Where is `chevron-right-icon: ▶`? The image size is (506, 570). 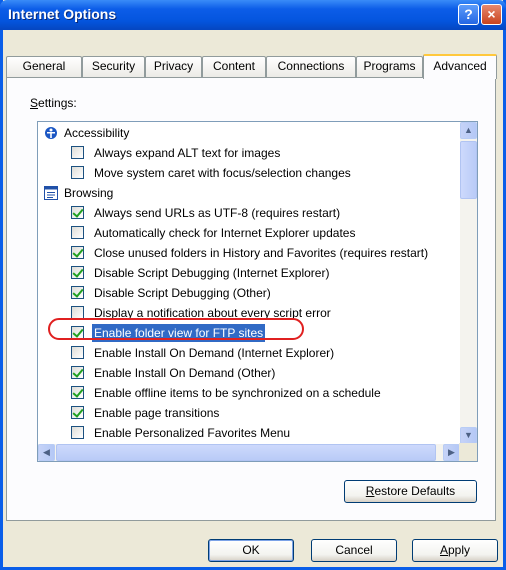 chevron-right-icon: ▶ is located at coordinates (451, 452).